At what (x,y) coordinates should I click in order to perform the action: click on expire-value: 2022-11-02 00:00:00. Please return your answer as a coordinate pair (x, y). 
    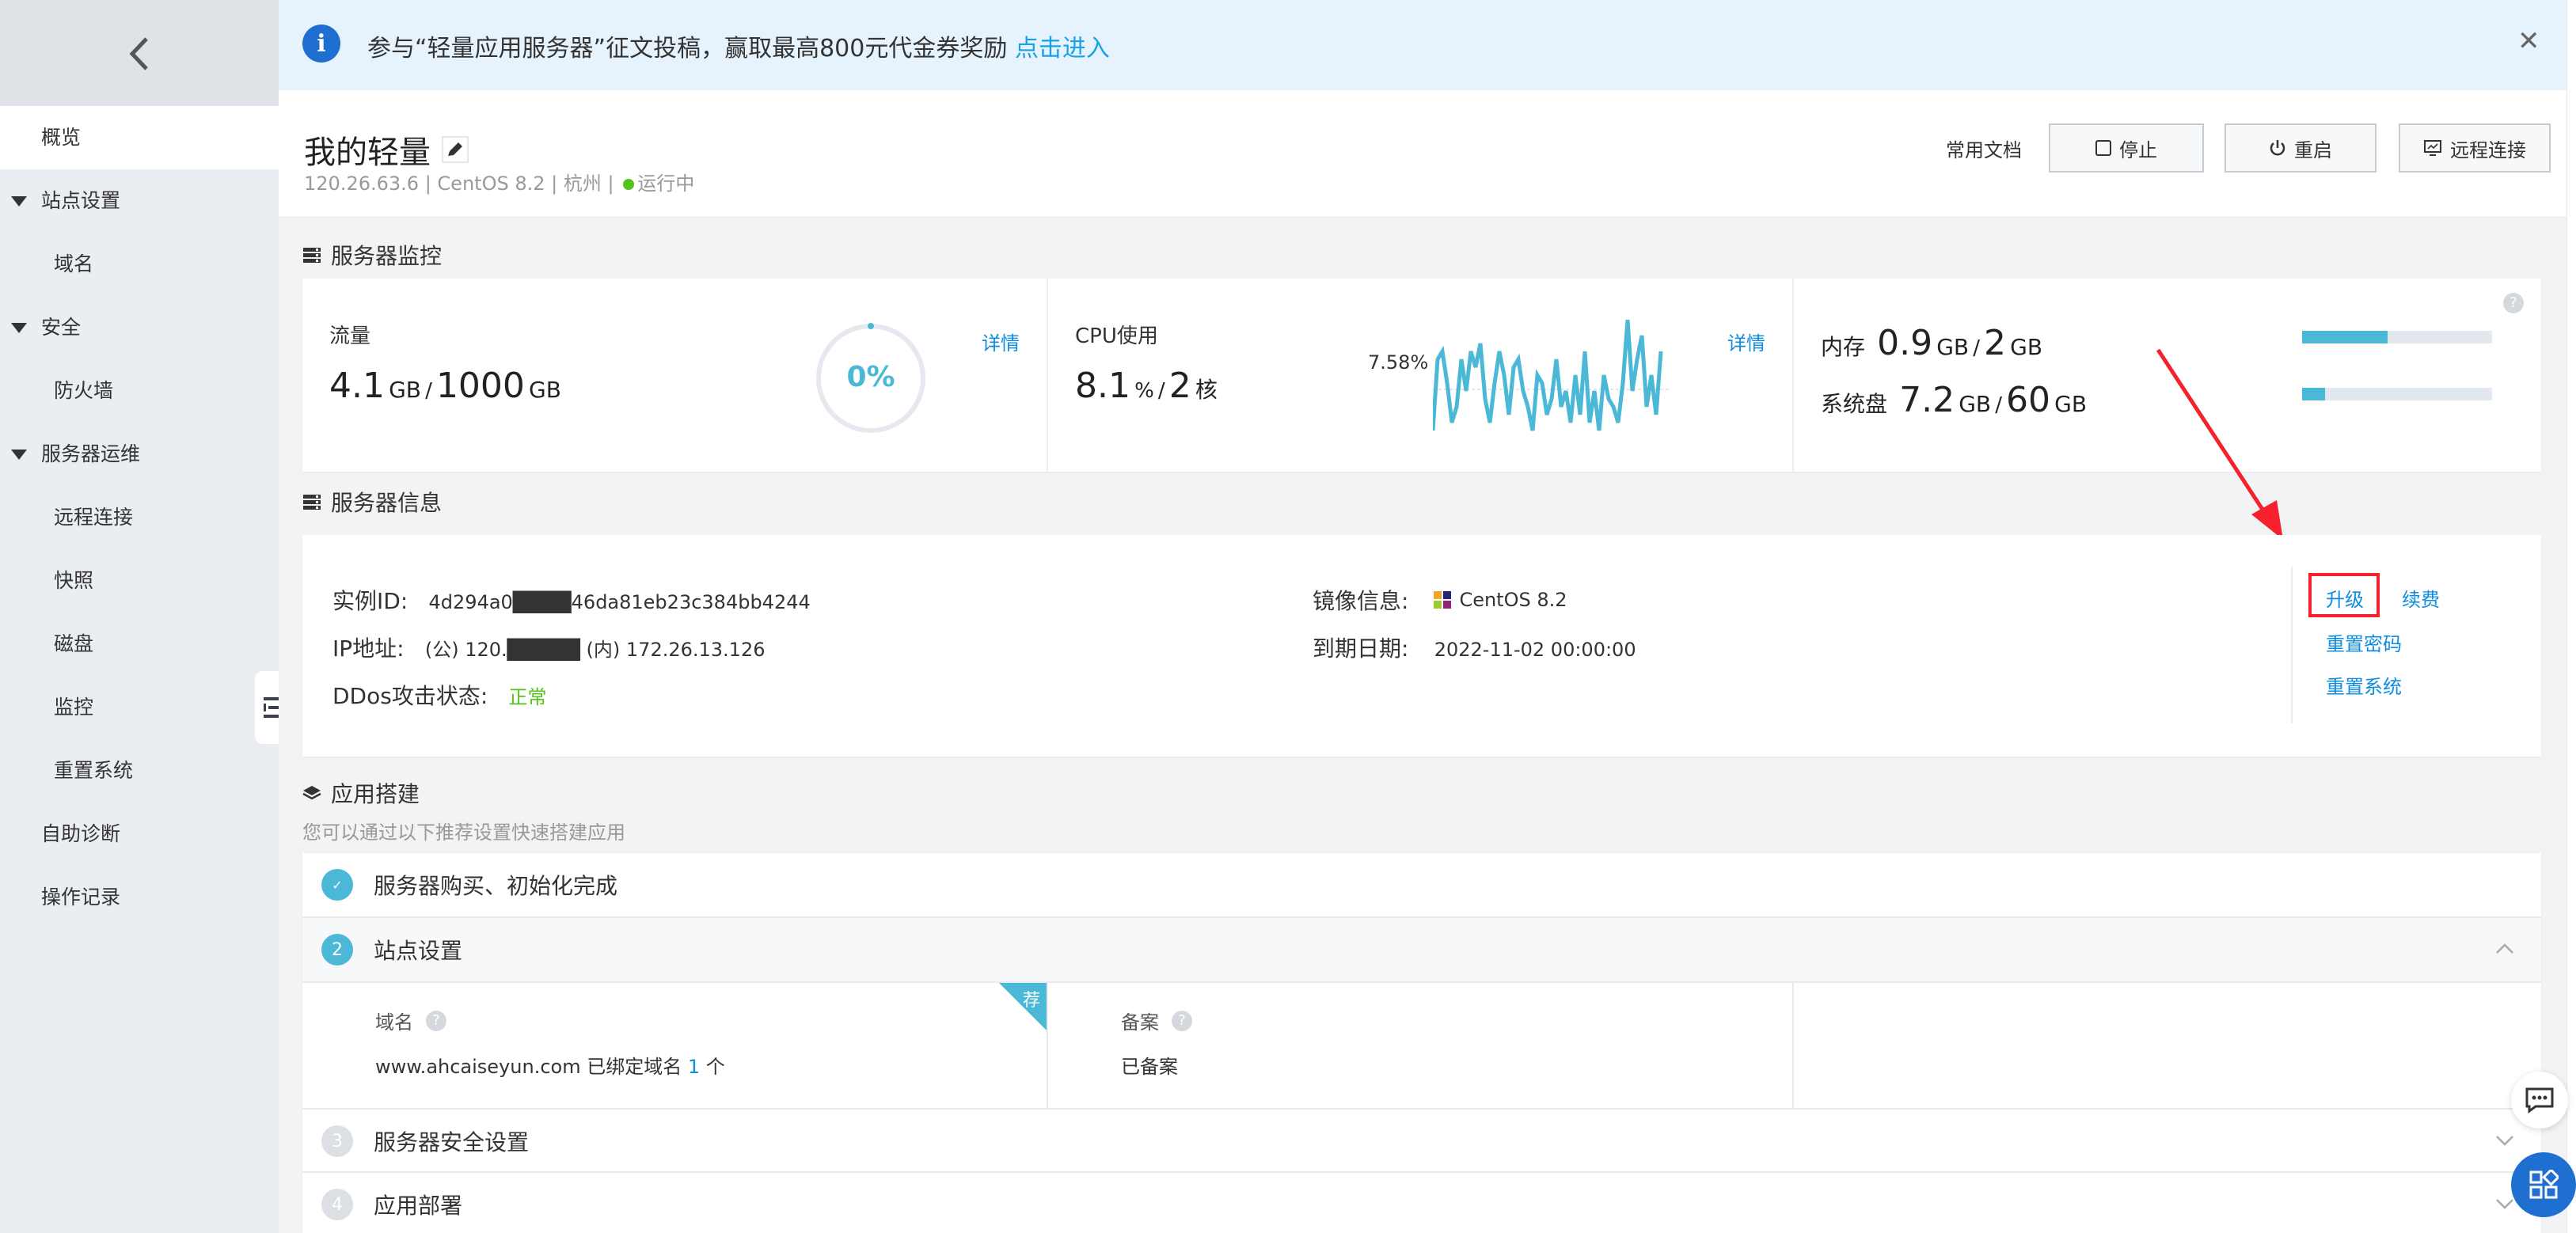
    Looking at the image, I should click on (1535, 650).